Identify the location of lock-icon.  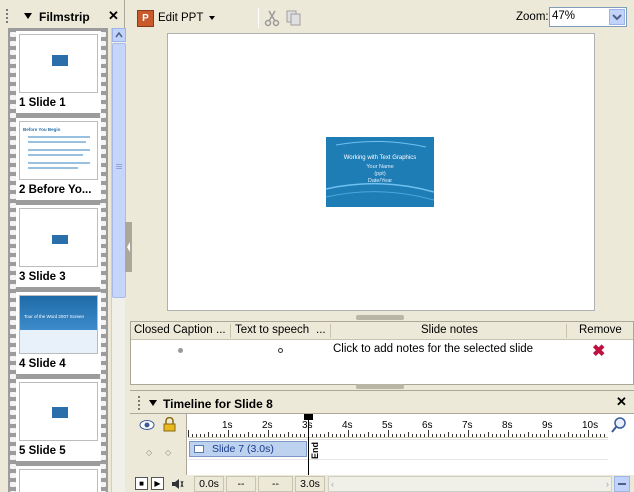
(169, 425).